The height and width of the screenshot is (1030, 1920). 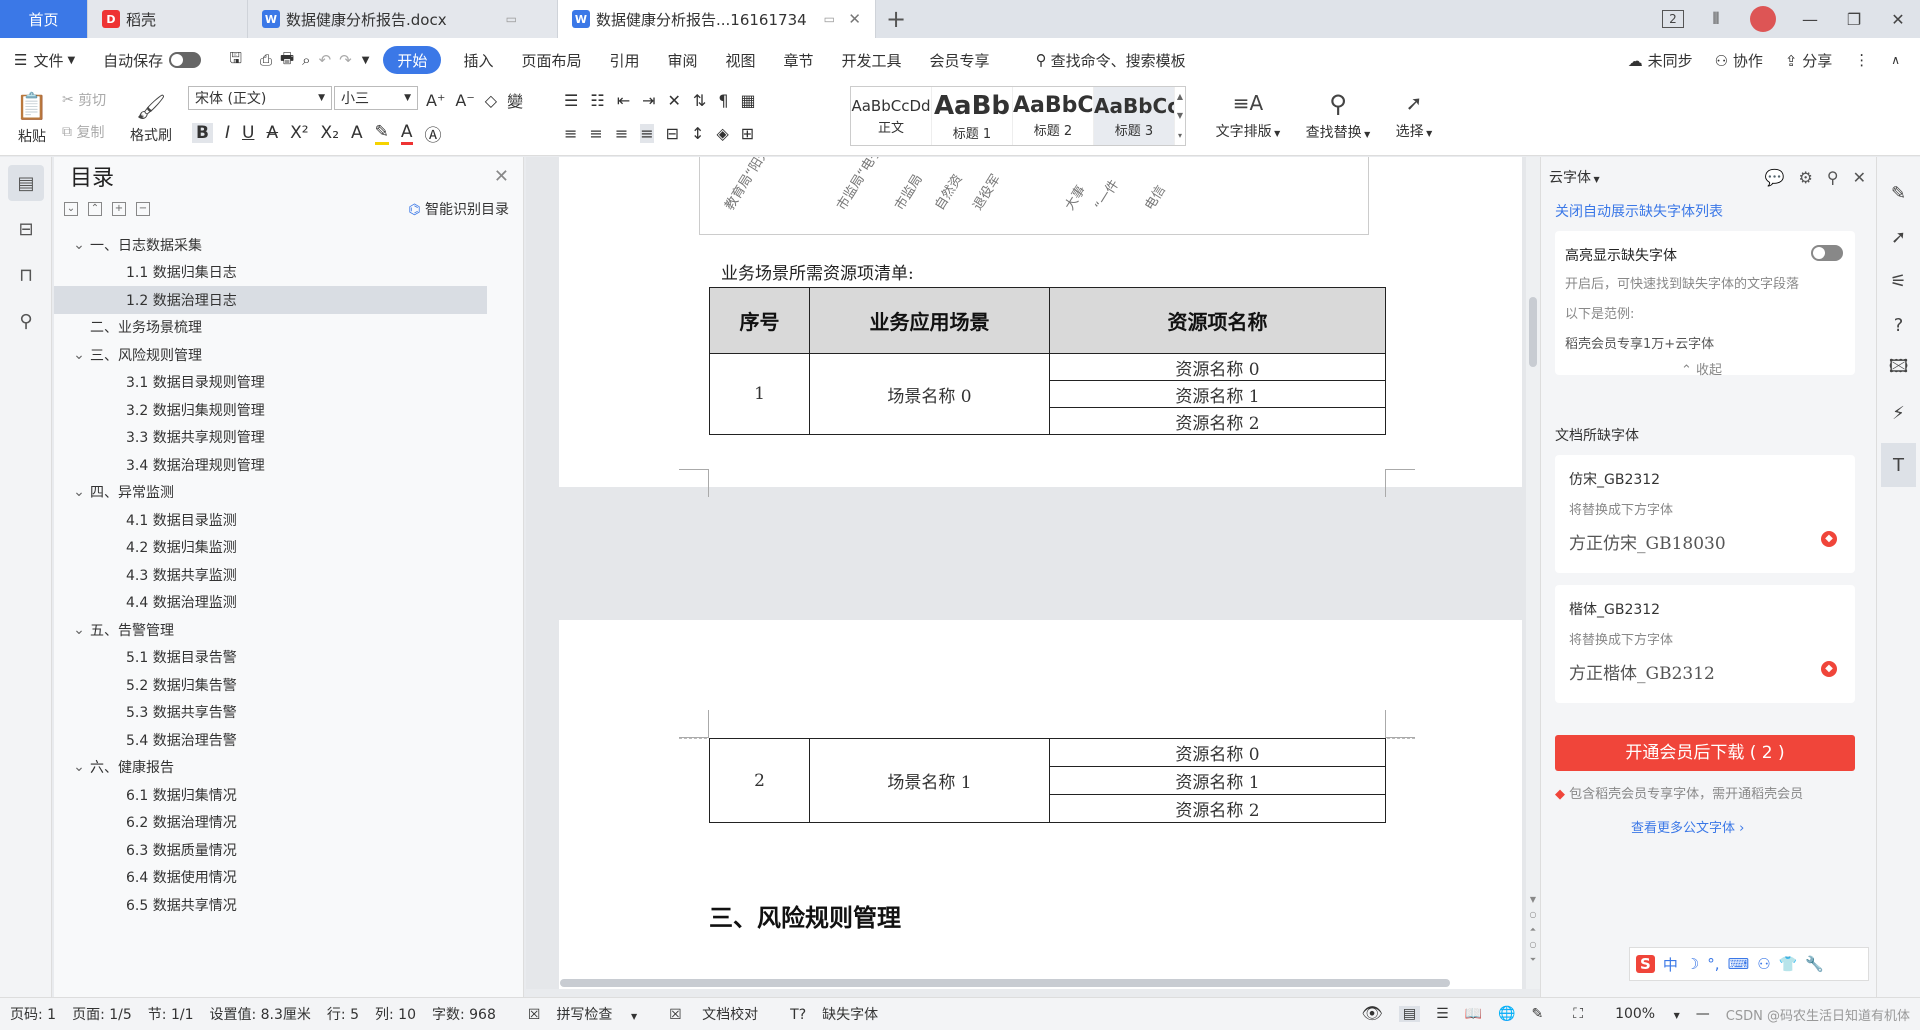 What do you see at coordinates (1895, 60) in the screenshot?
I see `collapse-ribbon-icon: ∧` at bounding box center [1895, 60].